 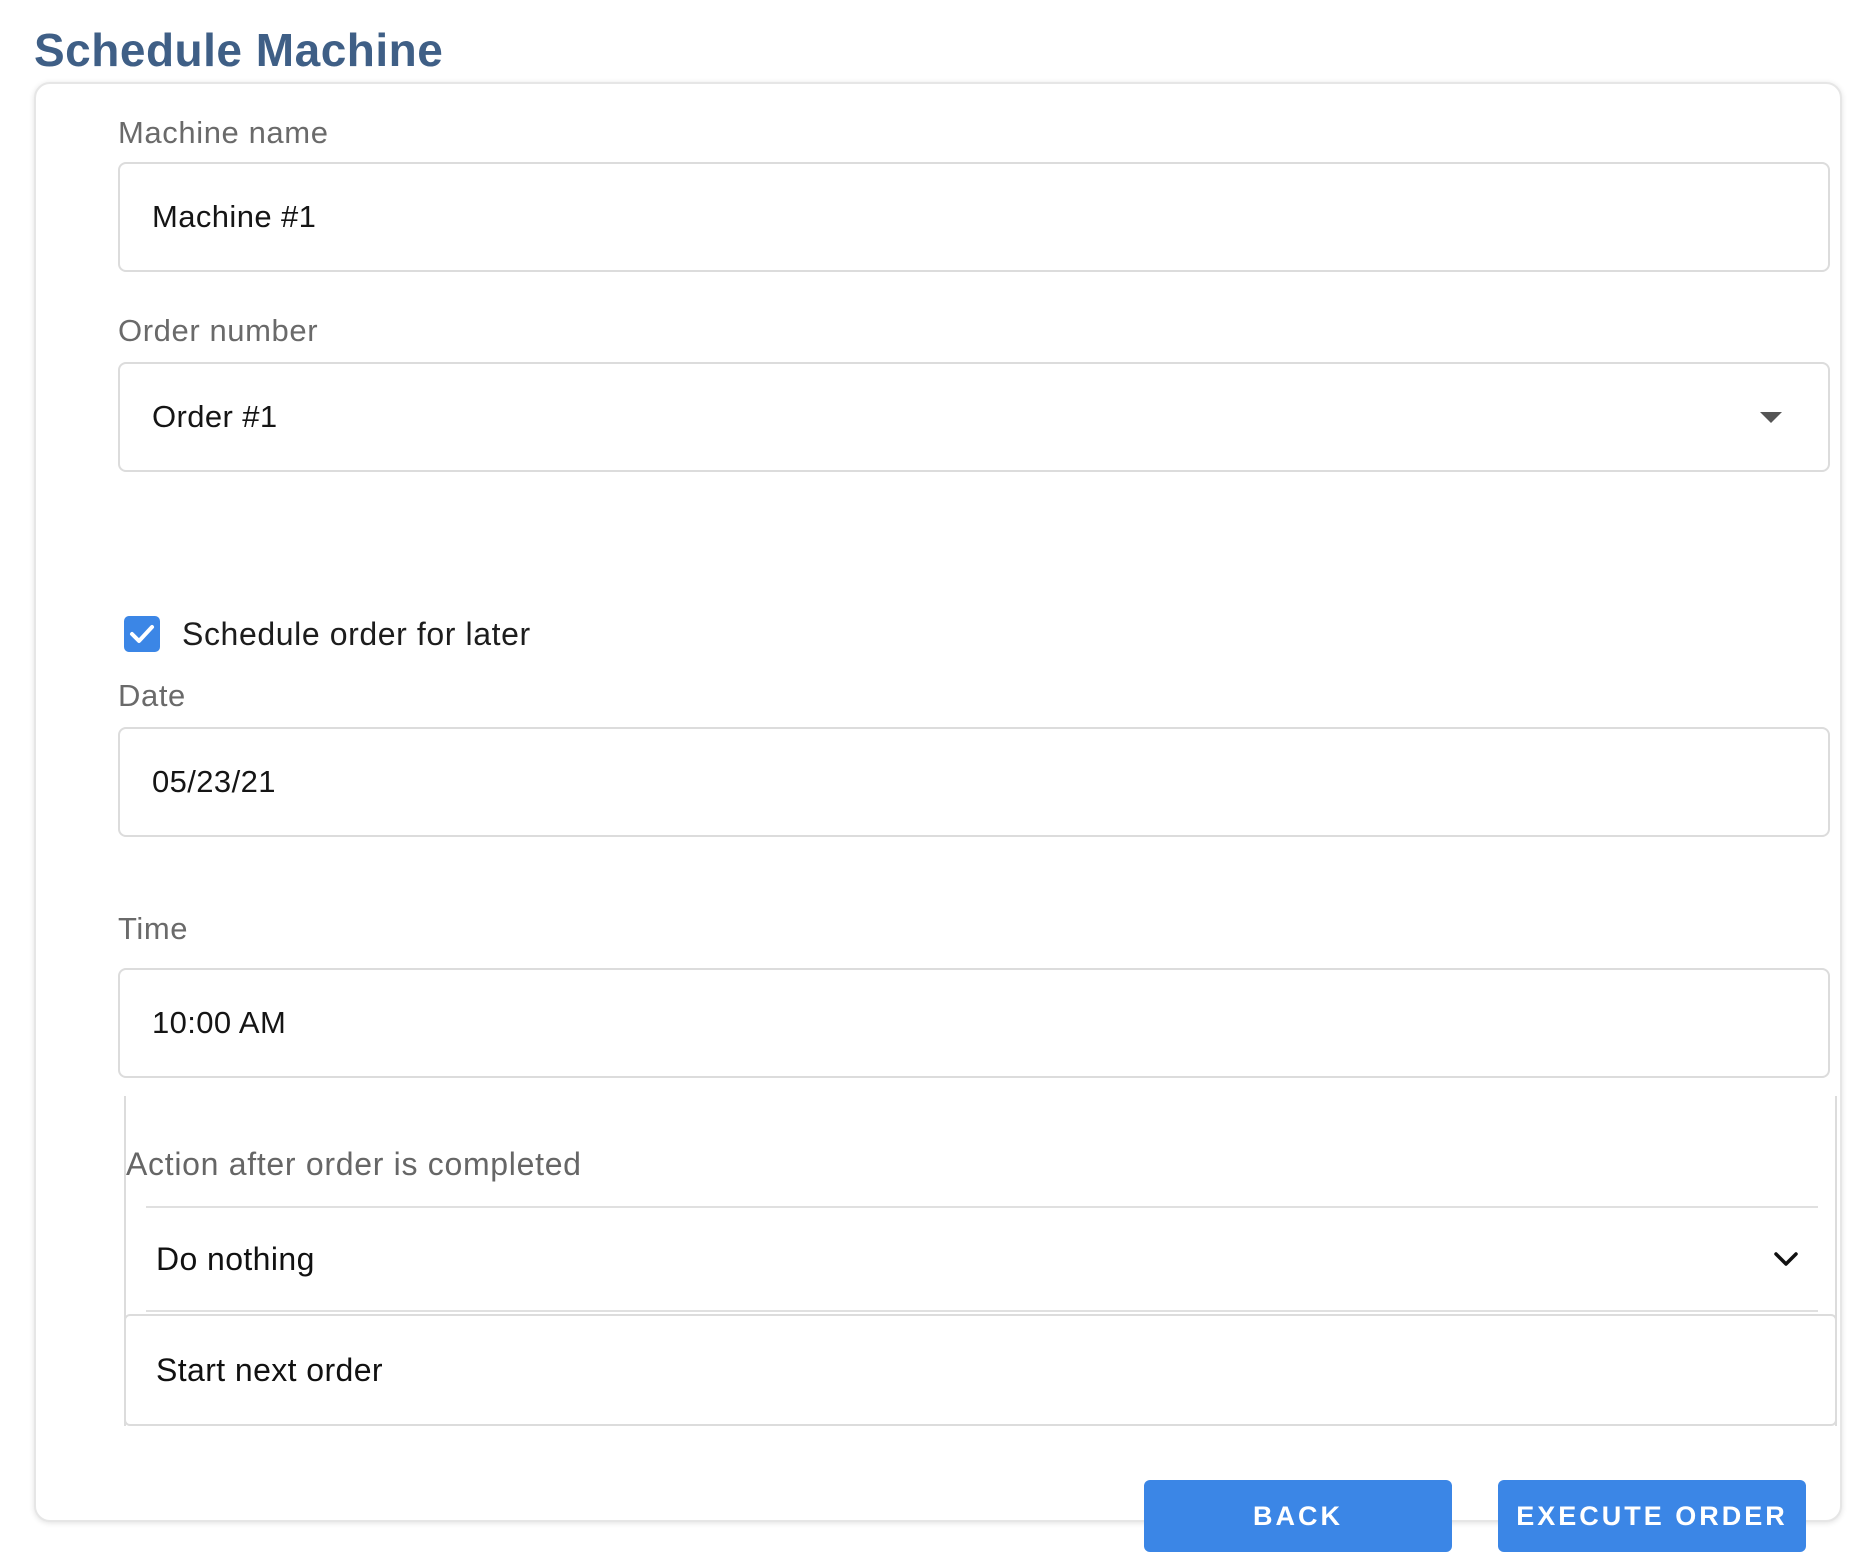 What do you see at coordinates (214, 781) in the screenshot?
I see `date-value: 05/23/21` at bounding box center [214, 781].